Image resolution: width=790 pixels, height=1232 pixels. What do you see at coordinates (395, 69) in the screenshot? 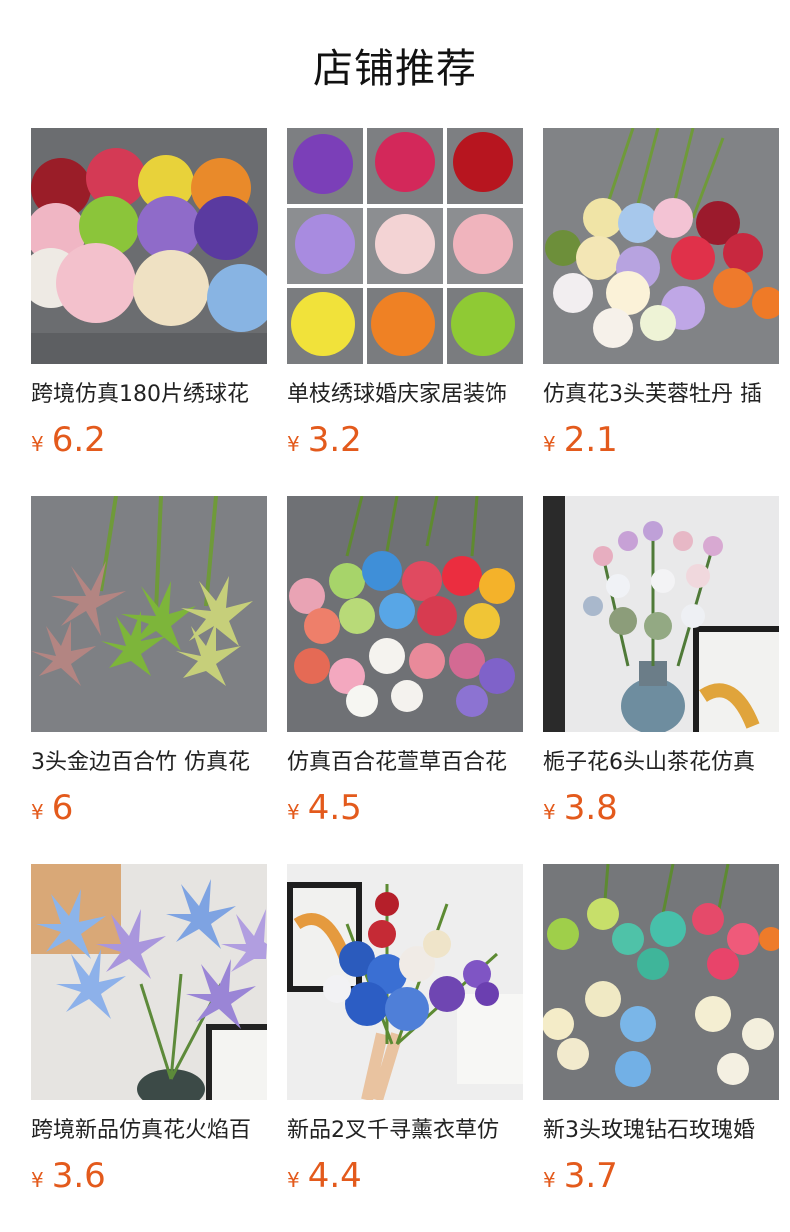
I see `page-title: 店铺推荐` at bounding box center [395, 69].